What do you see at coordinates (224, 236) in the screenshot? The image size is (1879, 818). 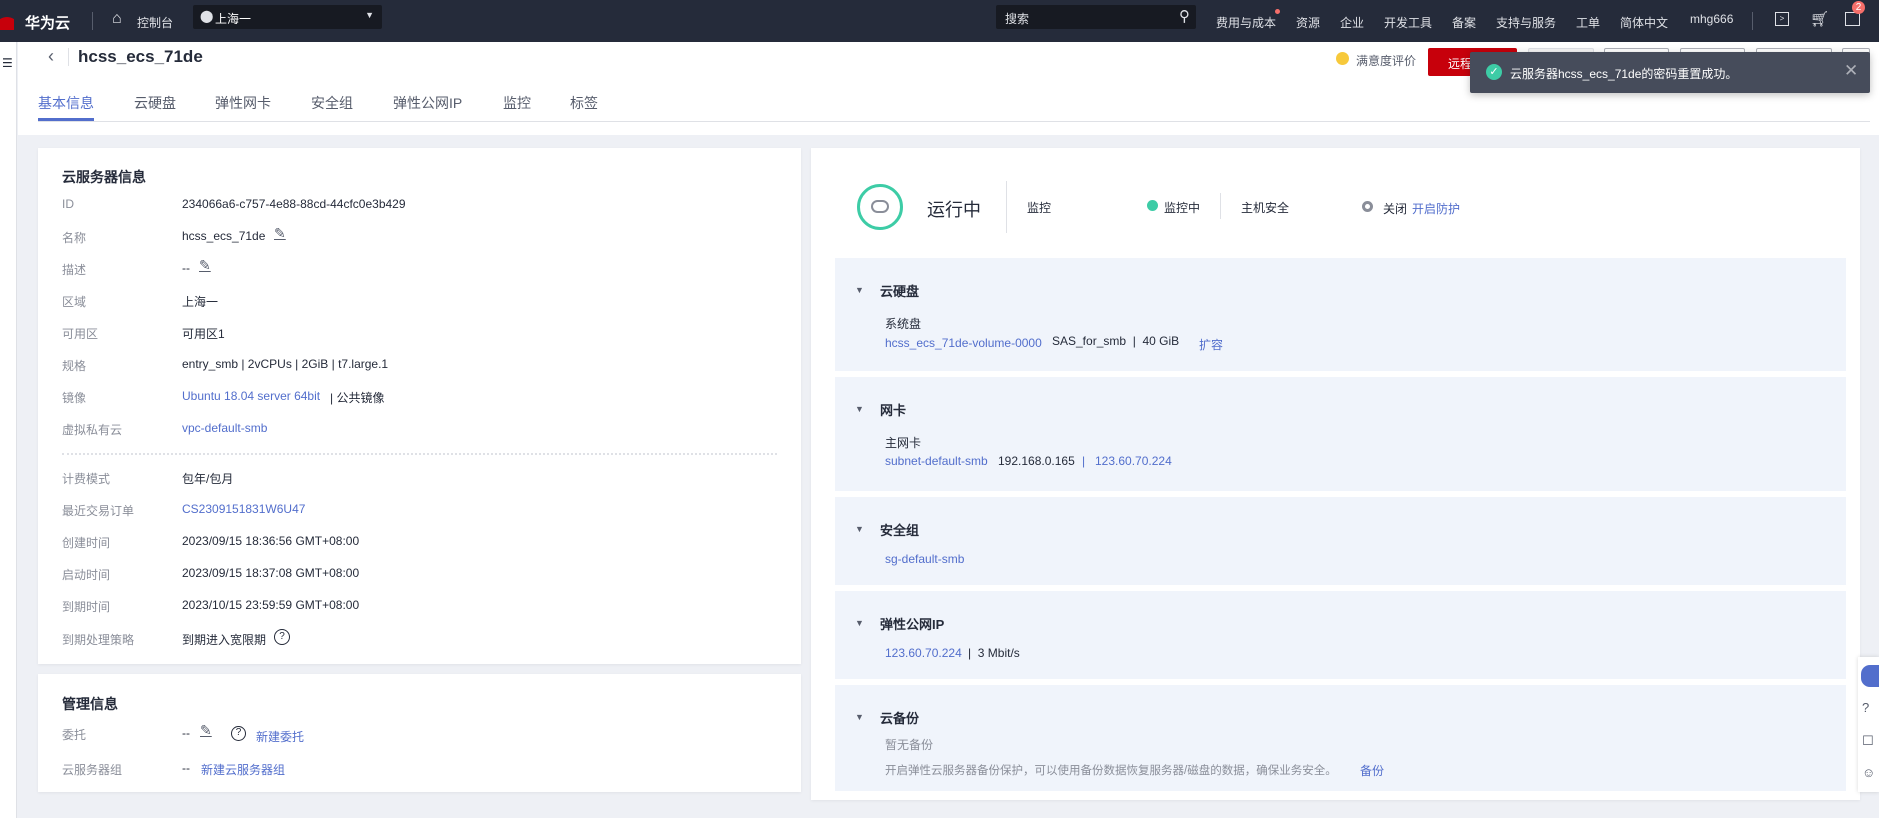 I see `info-value: hcss_ecs_71de` at bounding box center [224, 236].